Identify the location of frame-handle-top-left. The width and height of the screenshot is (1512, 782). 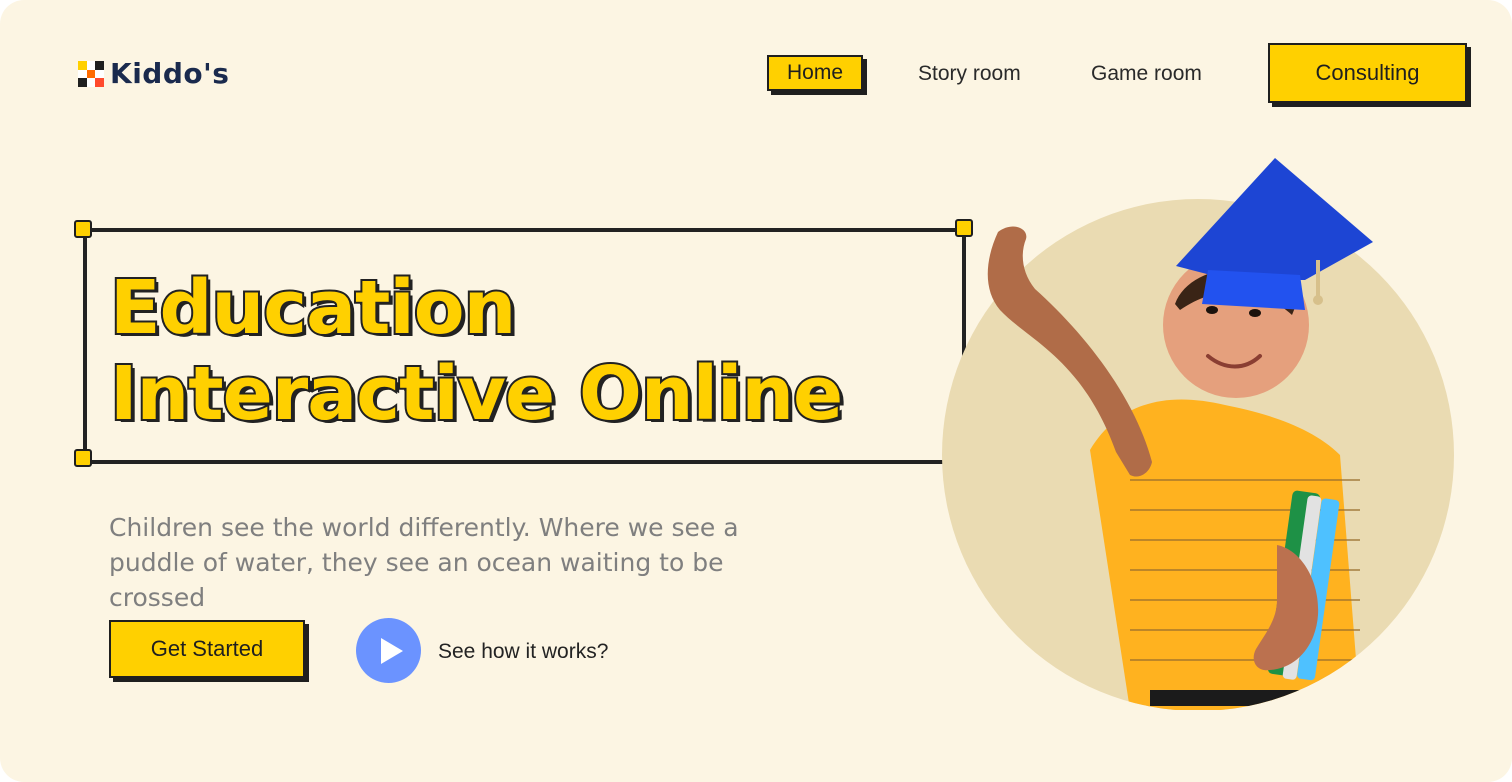
(83, 229).